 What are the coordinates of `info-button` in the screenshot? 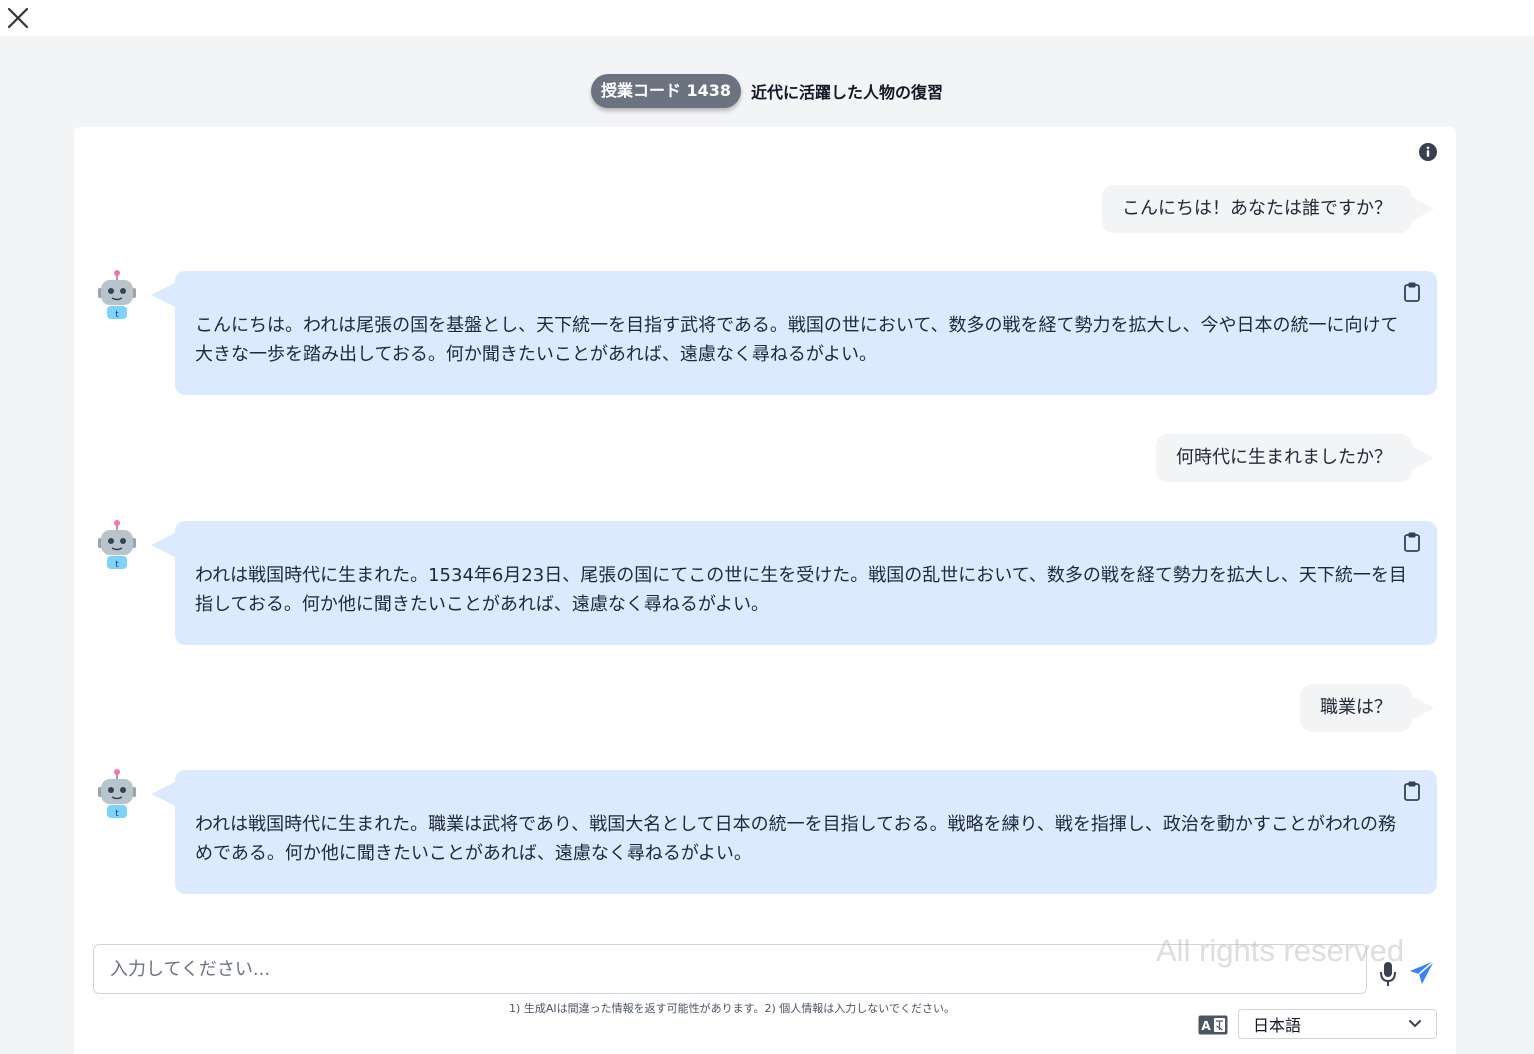 It's located at (1428, 152).